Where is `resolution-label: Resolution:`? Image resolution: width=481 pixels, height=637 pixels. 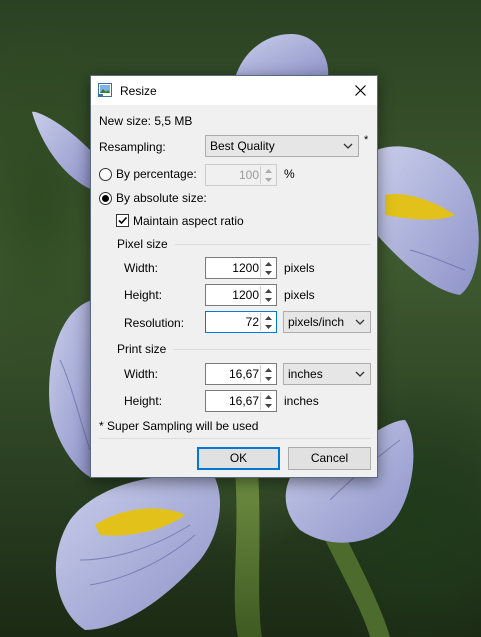
resolution-label: Resolution: is located at coordinates (154, 323).